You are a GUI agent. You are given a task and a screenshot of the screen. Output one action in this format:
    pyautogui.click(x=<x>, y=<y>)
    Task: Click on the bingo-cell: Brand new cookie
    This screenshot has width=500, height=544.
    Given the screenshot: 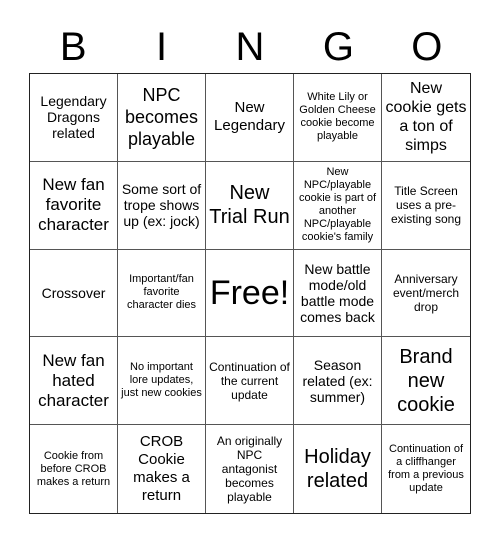 What is the action you would take?
    pyautogui.click(x=426, y=381)
    